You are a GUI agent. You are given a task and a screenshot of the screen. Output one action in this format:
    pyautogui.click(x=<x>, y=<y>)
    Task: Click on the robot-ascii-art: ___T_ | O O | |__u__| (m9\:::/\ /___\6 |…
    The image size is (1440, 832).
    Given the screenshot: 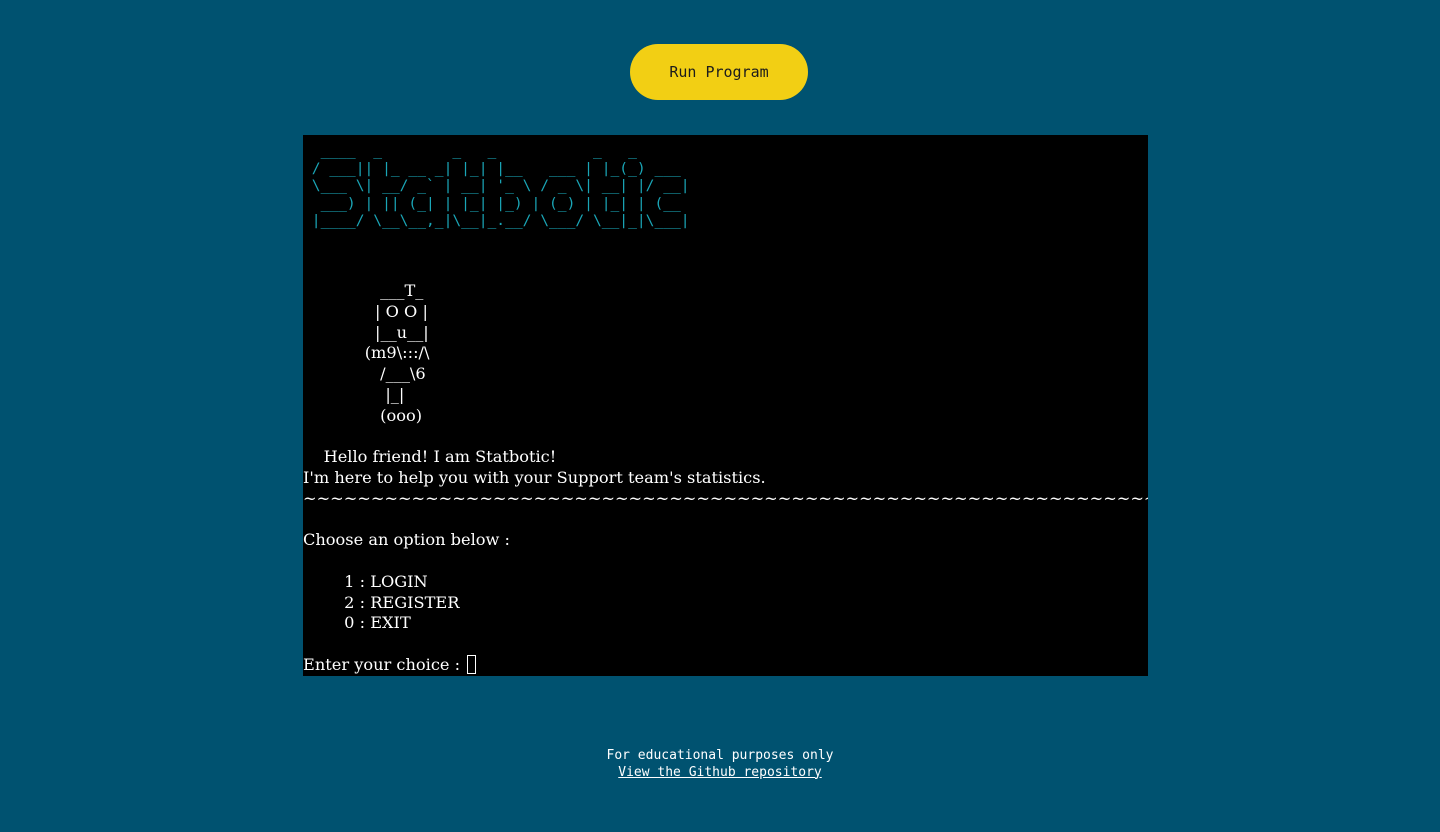 What is the action you would take?
    pyautogui.click(x=366, y=354)
    